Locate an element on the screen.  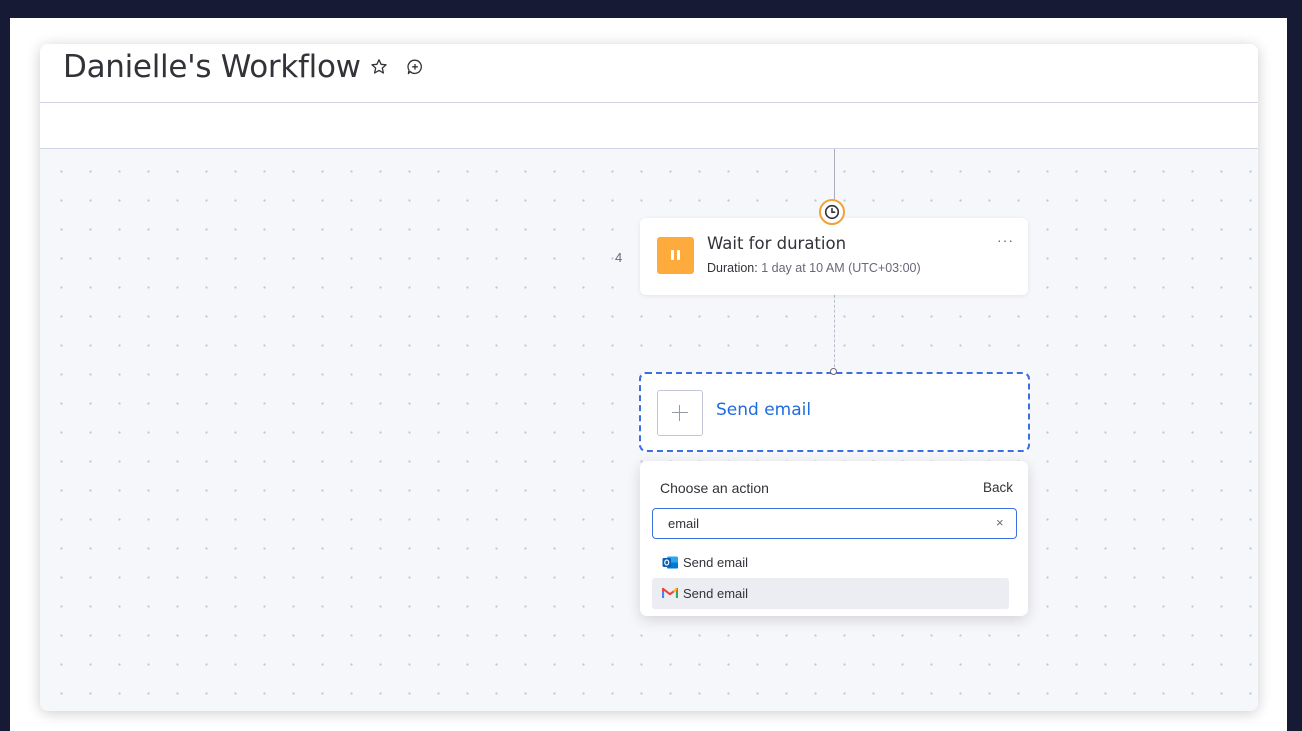
duration-label: Duration: is located at coordinates (732, 268).